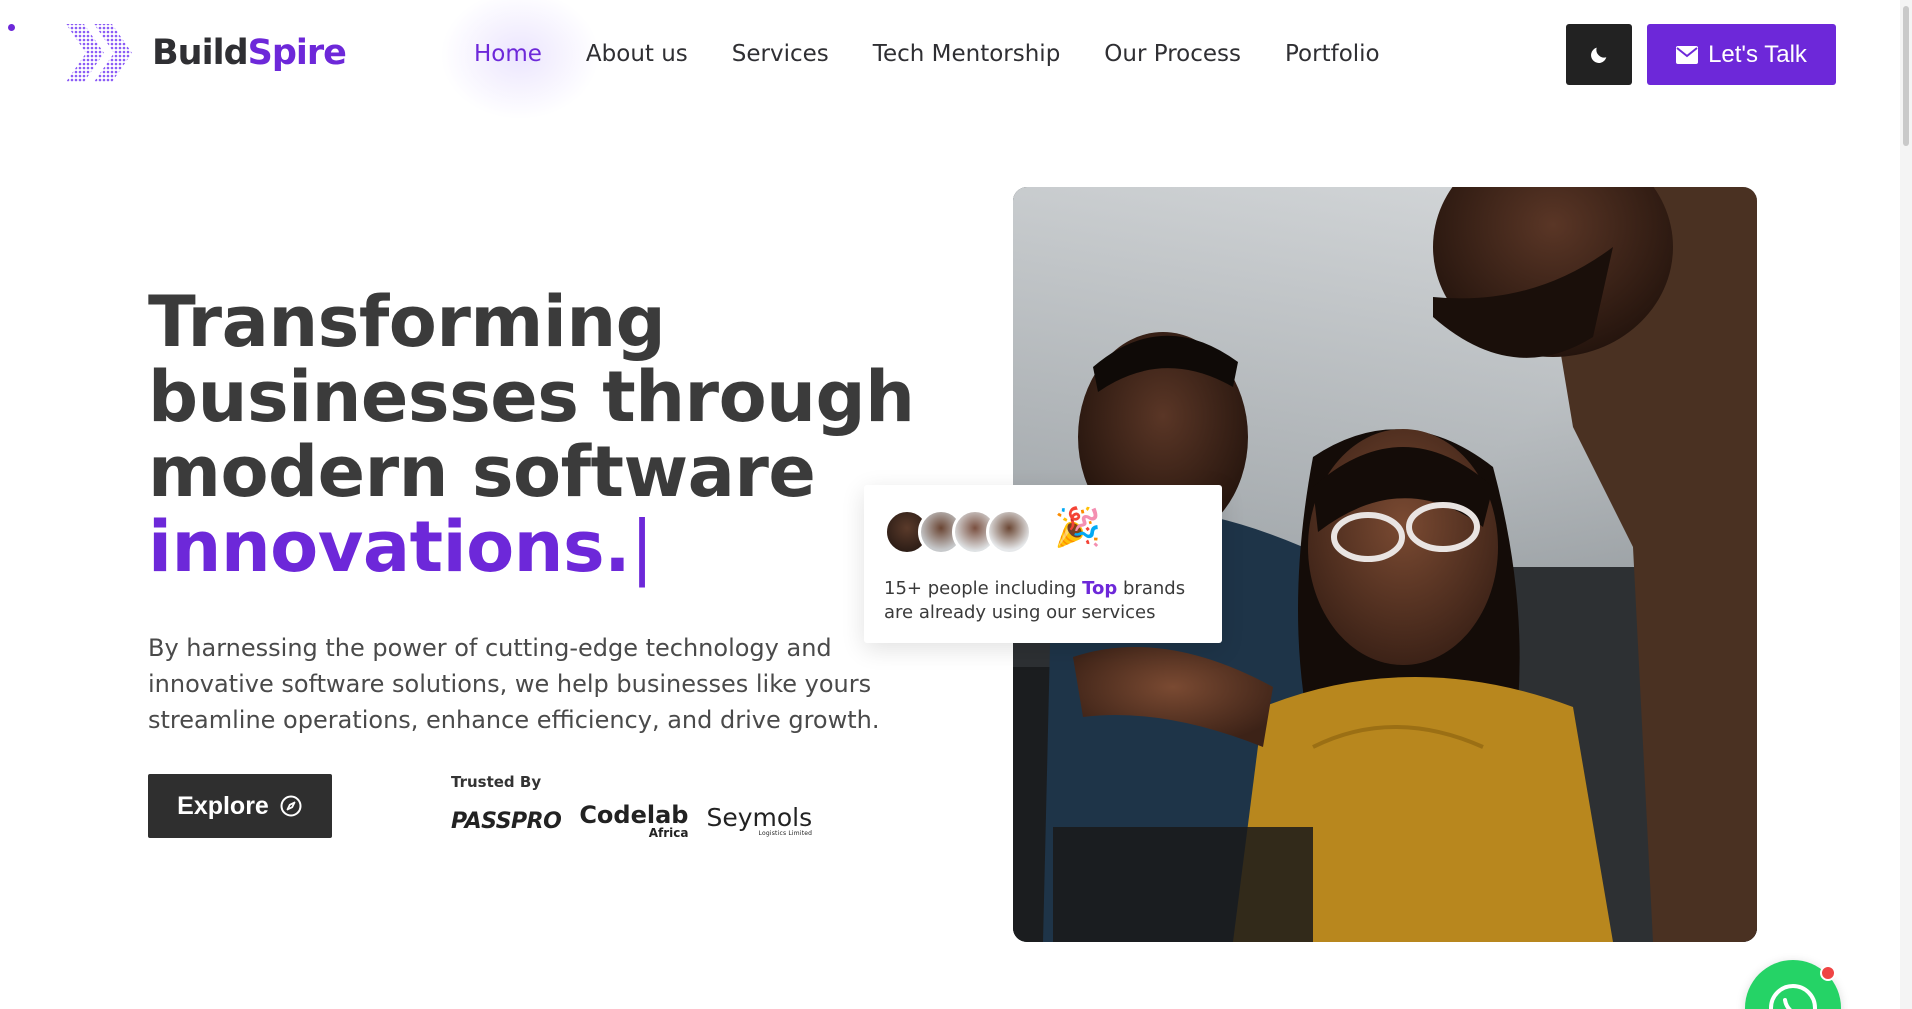 The height and width of the screenshot is (1009, 1912). I want to click on lets-talk-button: Let's Talk, so click(1741, 54).